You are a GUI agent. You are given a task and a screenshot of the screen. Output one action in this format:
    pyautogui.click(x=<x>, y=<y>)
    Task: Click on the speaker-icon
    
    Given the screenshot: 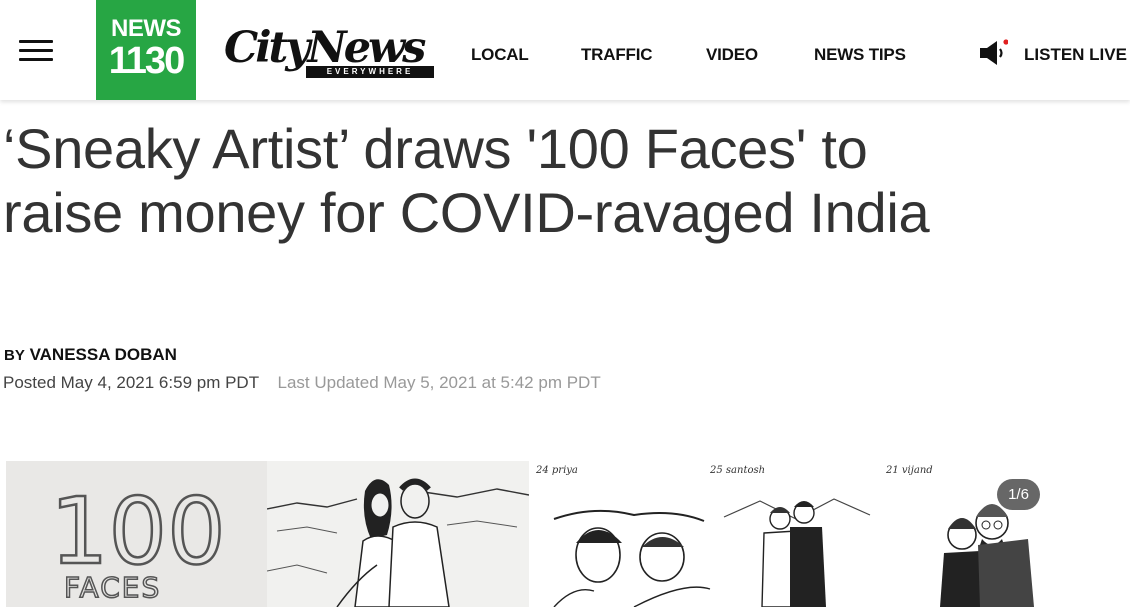 What is the action you would take?
    pyautogui.click(x=994, y=52)
    